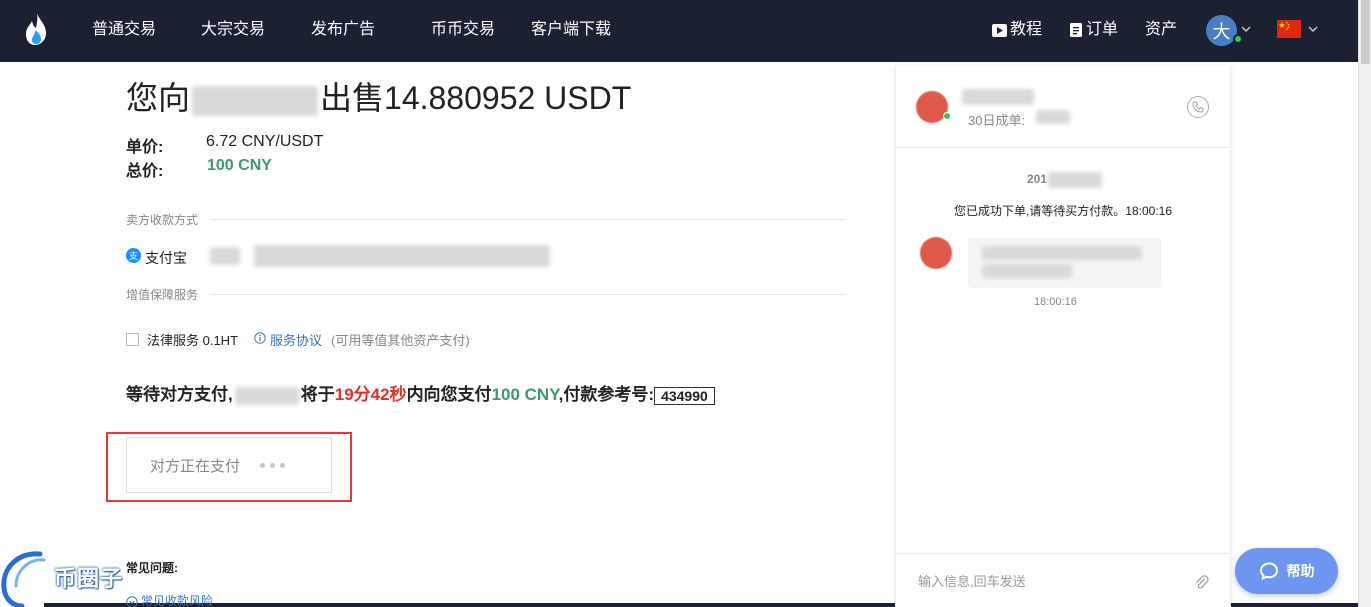  I want to click on title-prefix: 您向, so click(158, 98).